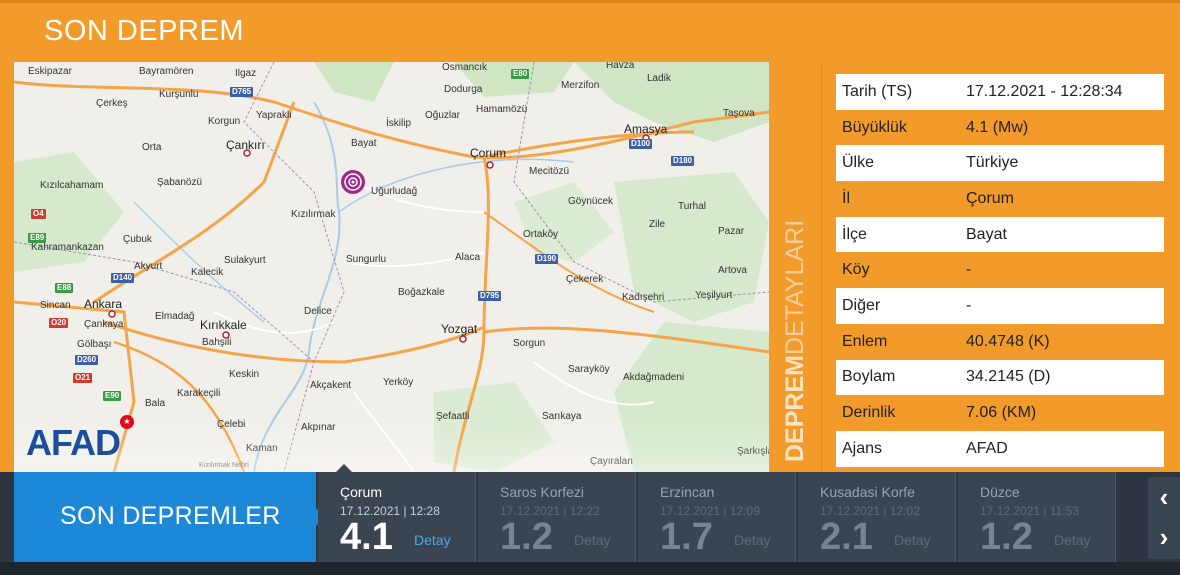  Describe the element at coordinates (73, 442) in the screenshot. I see `afad-logo: AFAD` at that location.